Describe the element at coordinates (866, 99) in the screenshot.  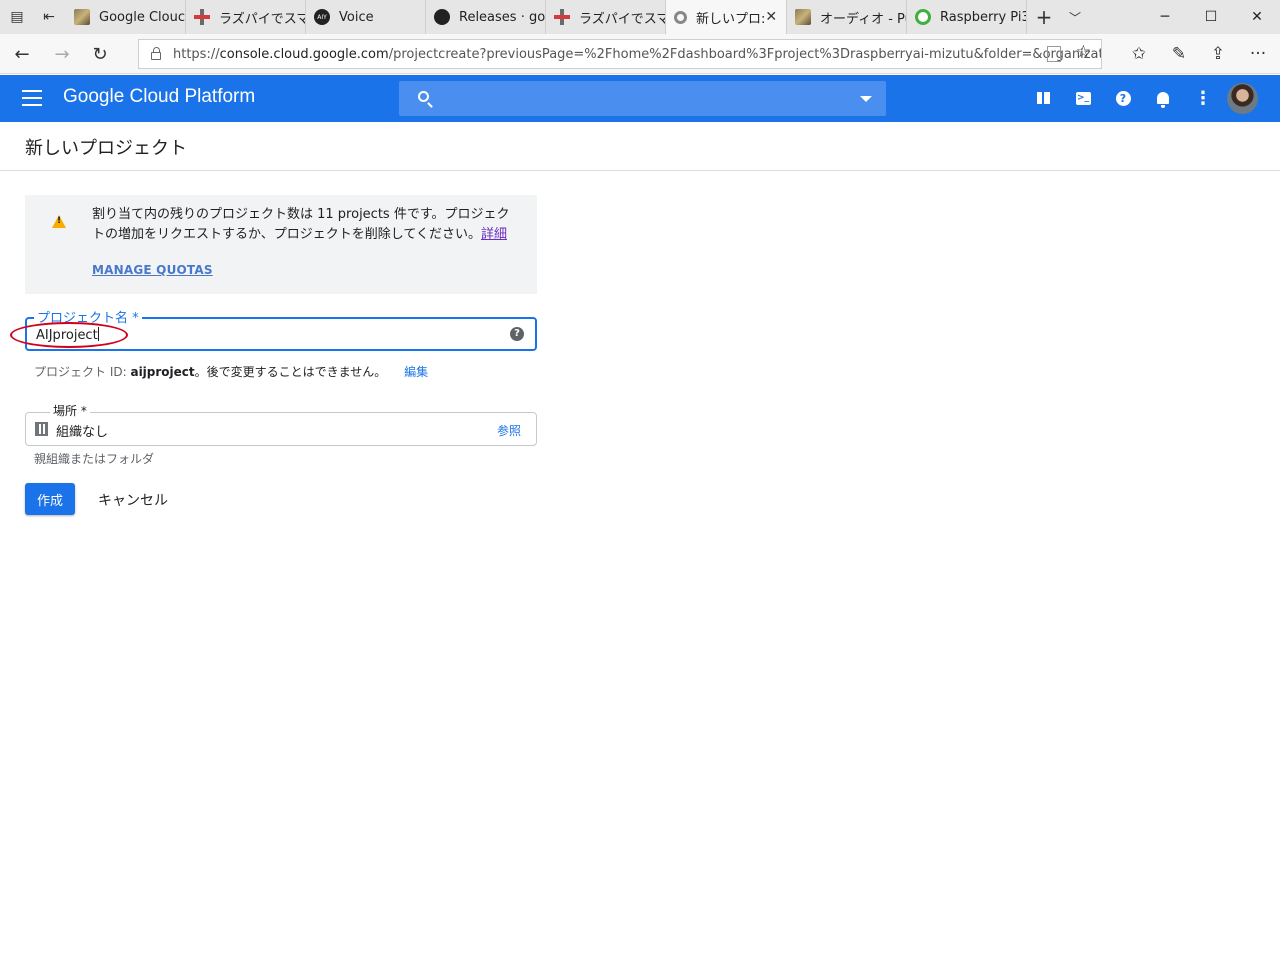
I see `chevron-down-icon` at that location.